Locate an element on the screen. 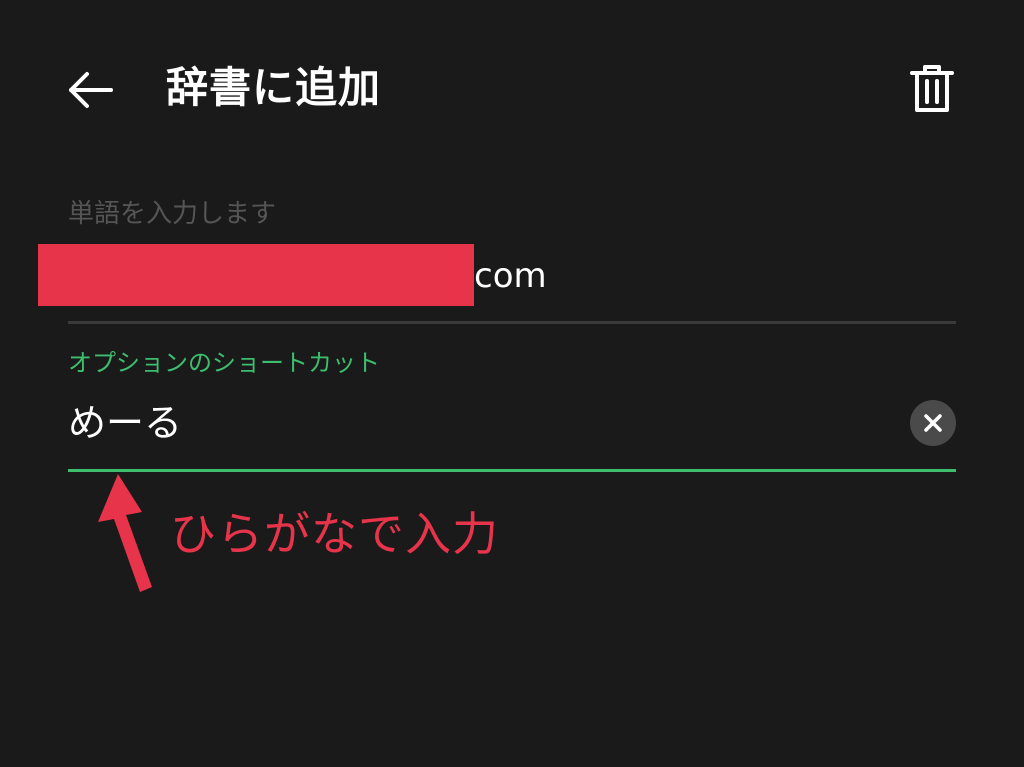  word-input-underline is located at coordinates (512, 322).